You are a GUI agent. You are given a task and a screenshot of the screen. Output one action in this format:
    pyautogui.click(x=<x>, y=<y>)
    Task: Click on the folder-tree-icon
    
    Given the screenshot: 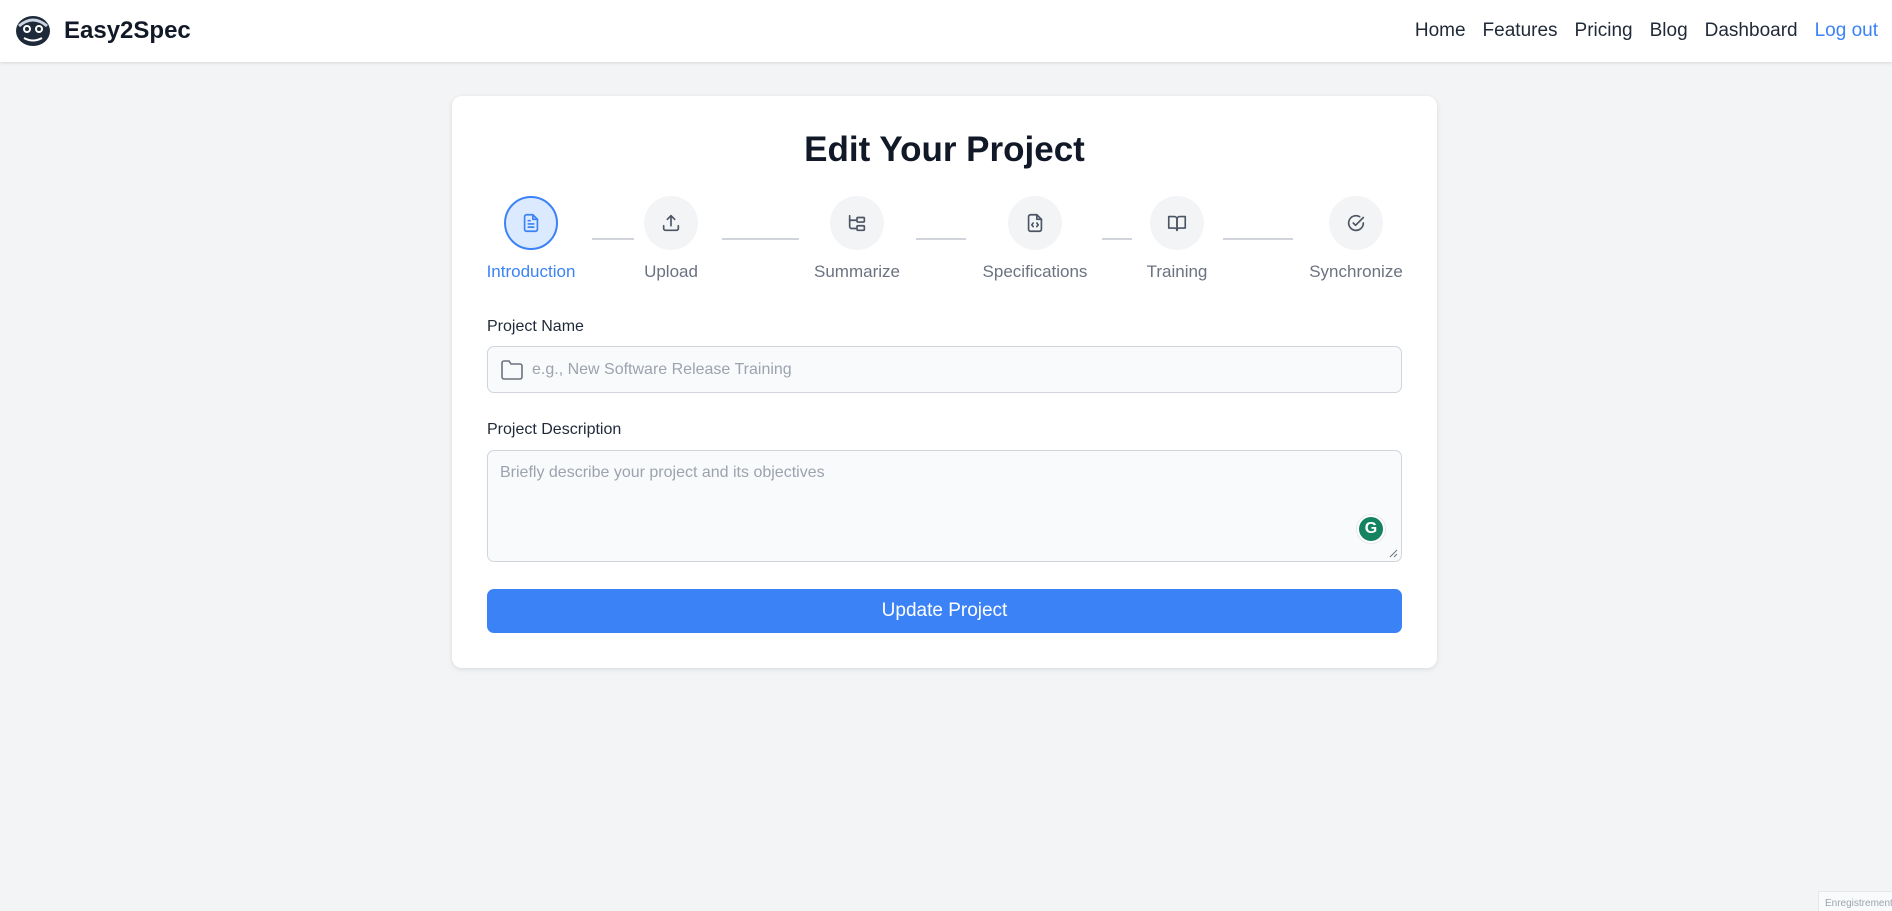 What is the action you would take?
    pyautogui.click(x=857, y=223)
    